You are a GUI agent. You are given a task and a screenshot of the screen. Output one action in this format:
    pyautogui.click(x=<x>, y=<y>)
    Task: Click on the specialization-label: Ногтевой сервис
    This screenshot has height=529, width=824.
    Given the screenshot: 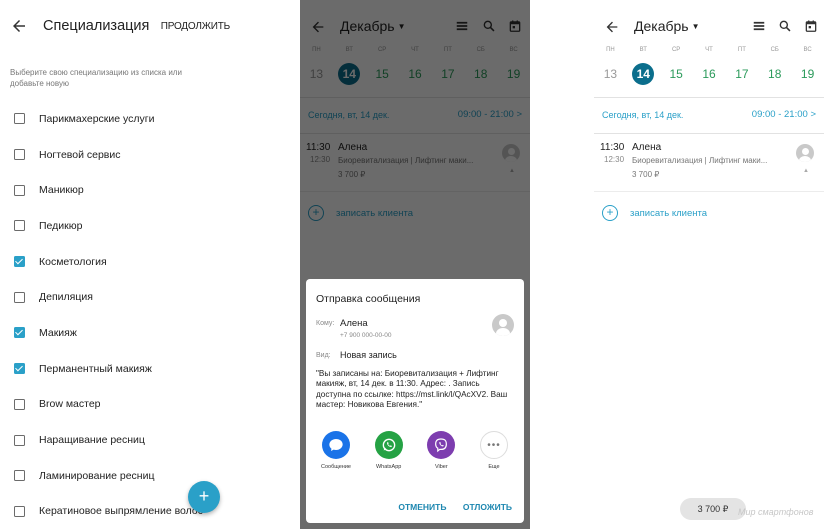 What is the action you would take?
    pyautogui.click(x=80, y=154)
    